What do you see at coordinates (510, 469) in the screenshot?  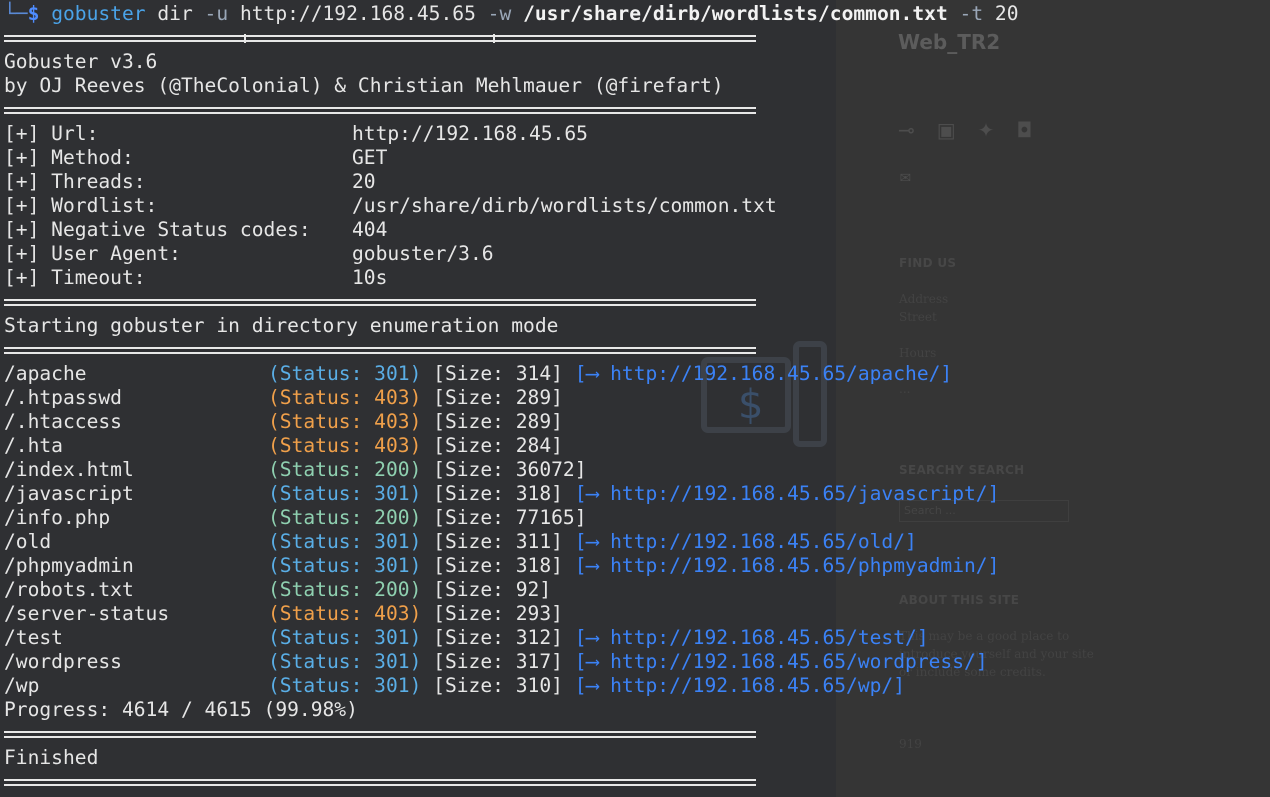 I see `size-field: [Size: 36072]` at bounding box center [510, 469].